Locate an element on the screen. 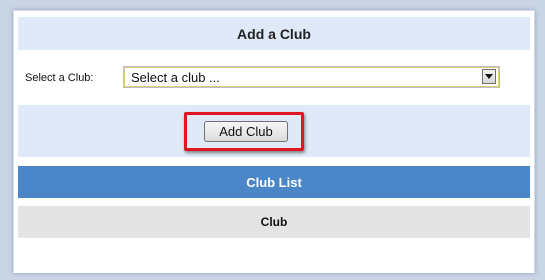 The height and width of the screenshot is (280, 545). select-club-label: Select a Club: is located at coordinates (59, 78).